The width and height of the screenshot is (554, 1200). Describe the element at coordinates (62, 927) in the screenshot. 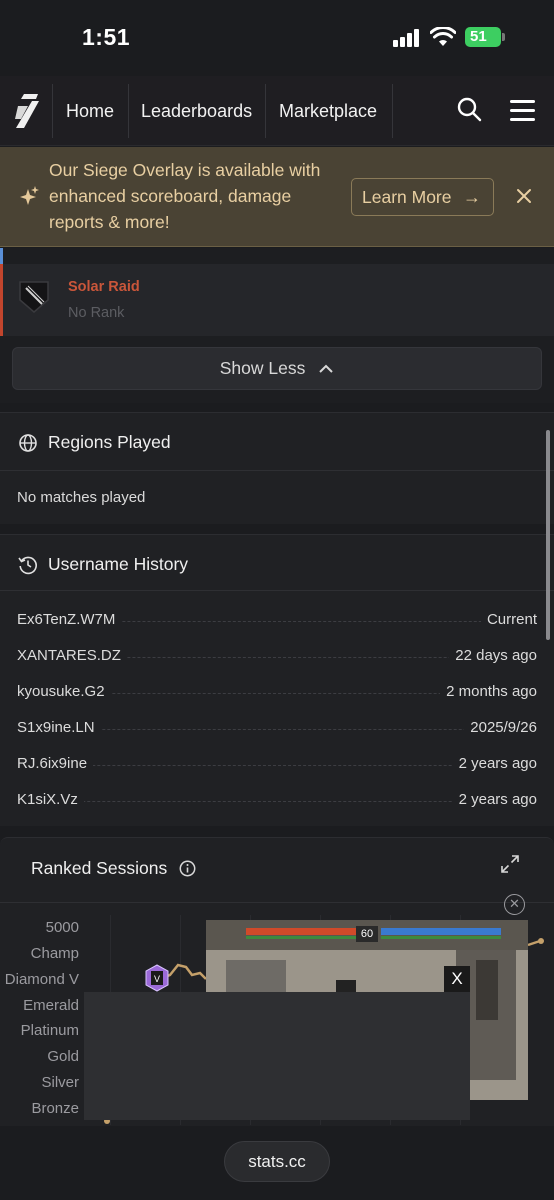

I see `y-axis-label: 5000` at that location.